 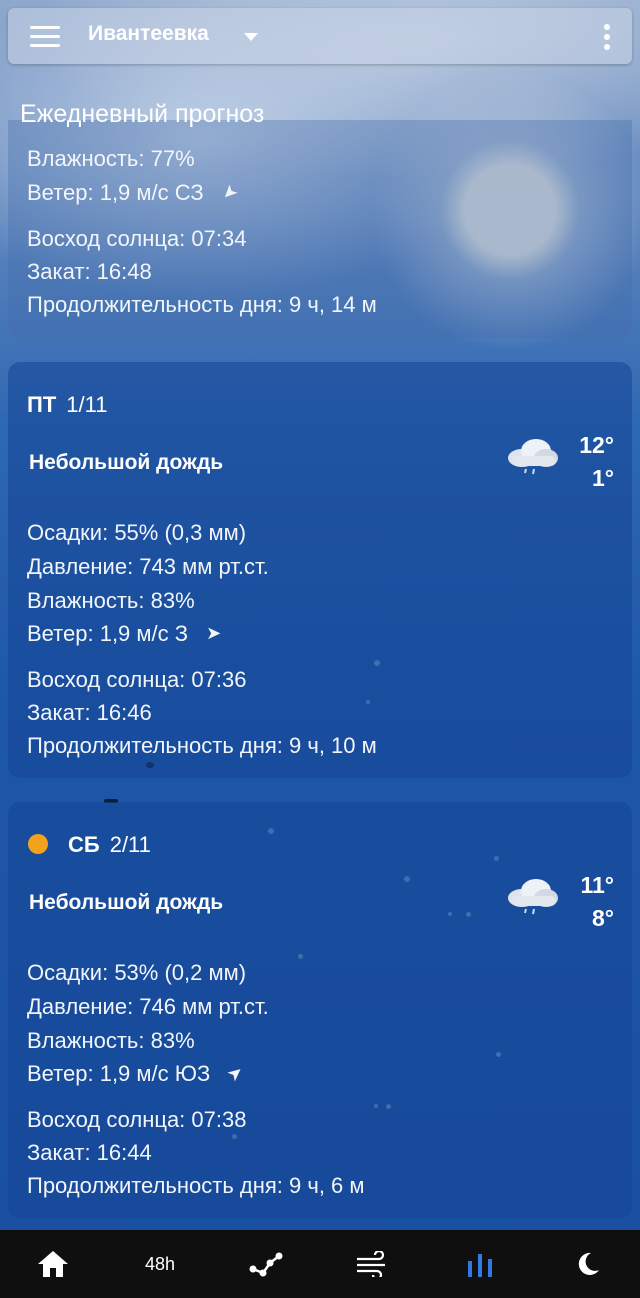 I want to click on wind-text: Ветер: 1,9 м/с ЮЗ, so click(x=119, y=1073).